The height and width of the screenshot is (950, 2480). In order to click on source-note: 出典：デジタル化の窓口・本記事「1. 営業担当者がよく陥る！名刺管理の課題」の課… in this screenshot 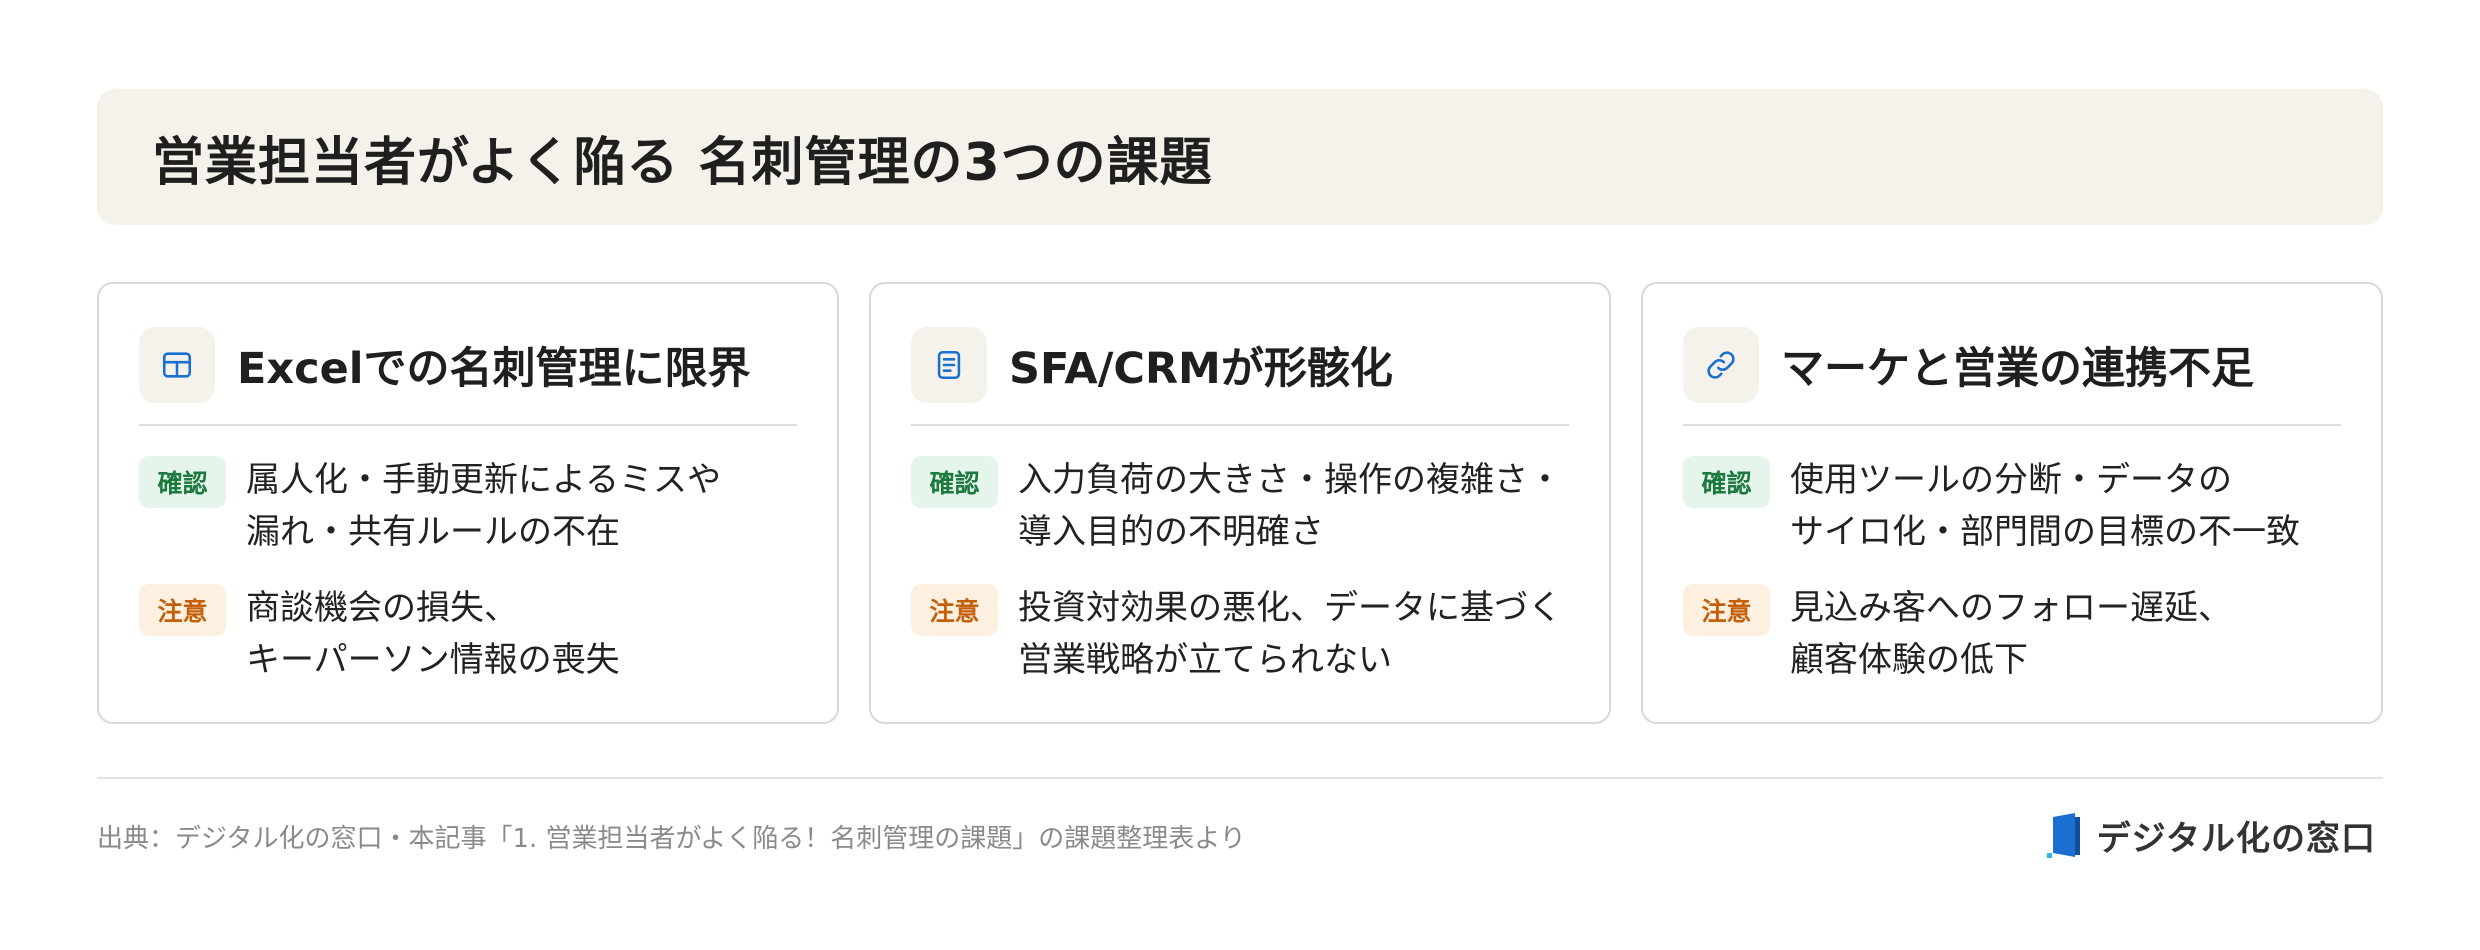, I will do `click(671, 839)`.